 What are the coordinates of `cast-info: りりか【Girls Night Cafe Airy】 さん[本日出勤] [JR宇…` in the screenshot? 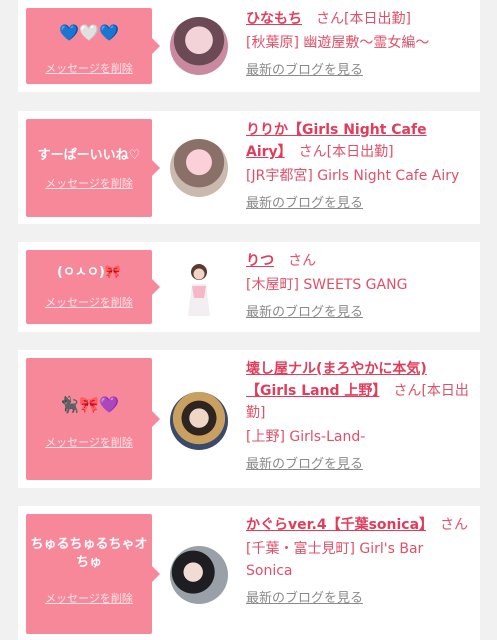 It's located at (359, 167).